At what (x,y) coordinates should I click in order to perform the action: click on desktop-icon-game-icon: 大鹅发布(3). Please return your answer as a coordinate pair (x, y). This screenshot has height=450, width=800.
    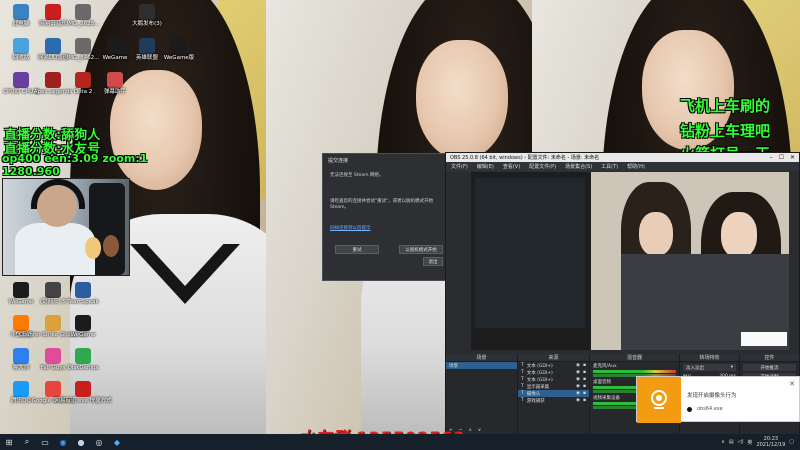
    Looking at the image, I should click on (147, 15).